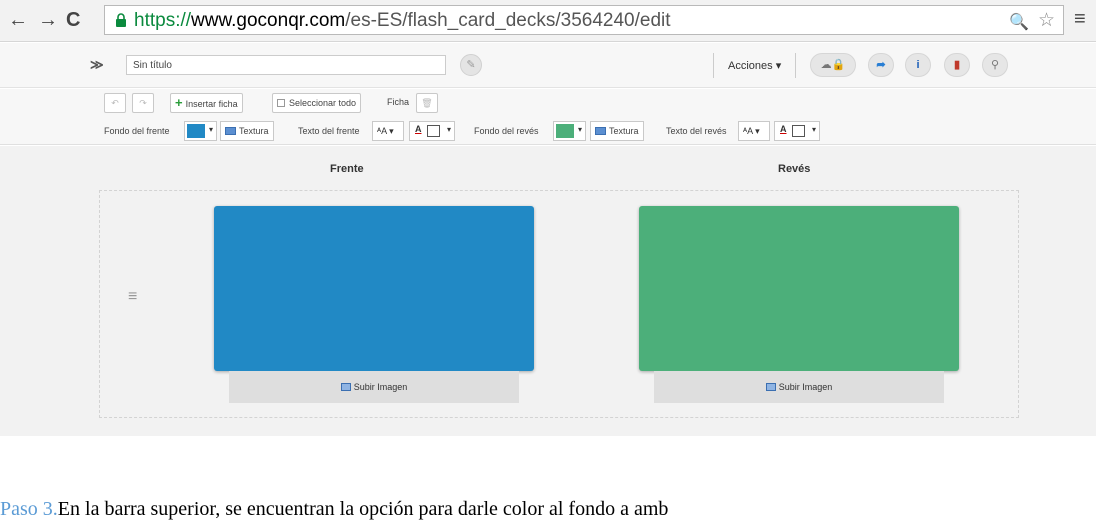  I want to click on front-texture-button: Textura, so click(247, 131).